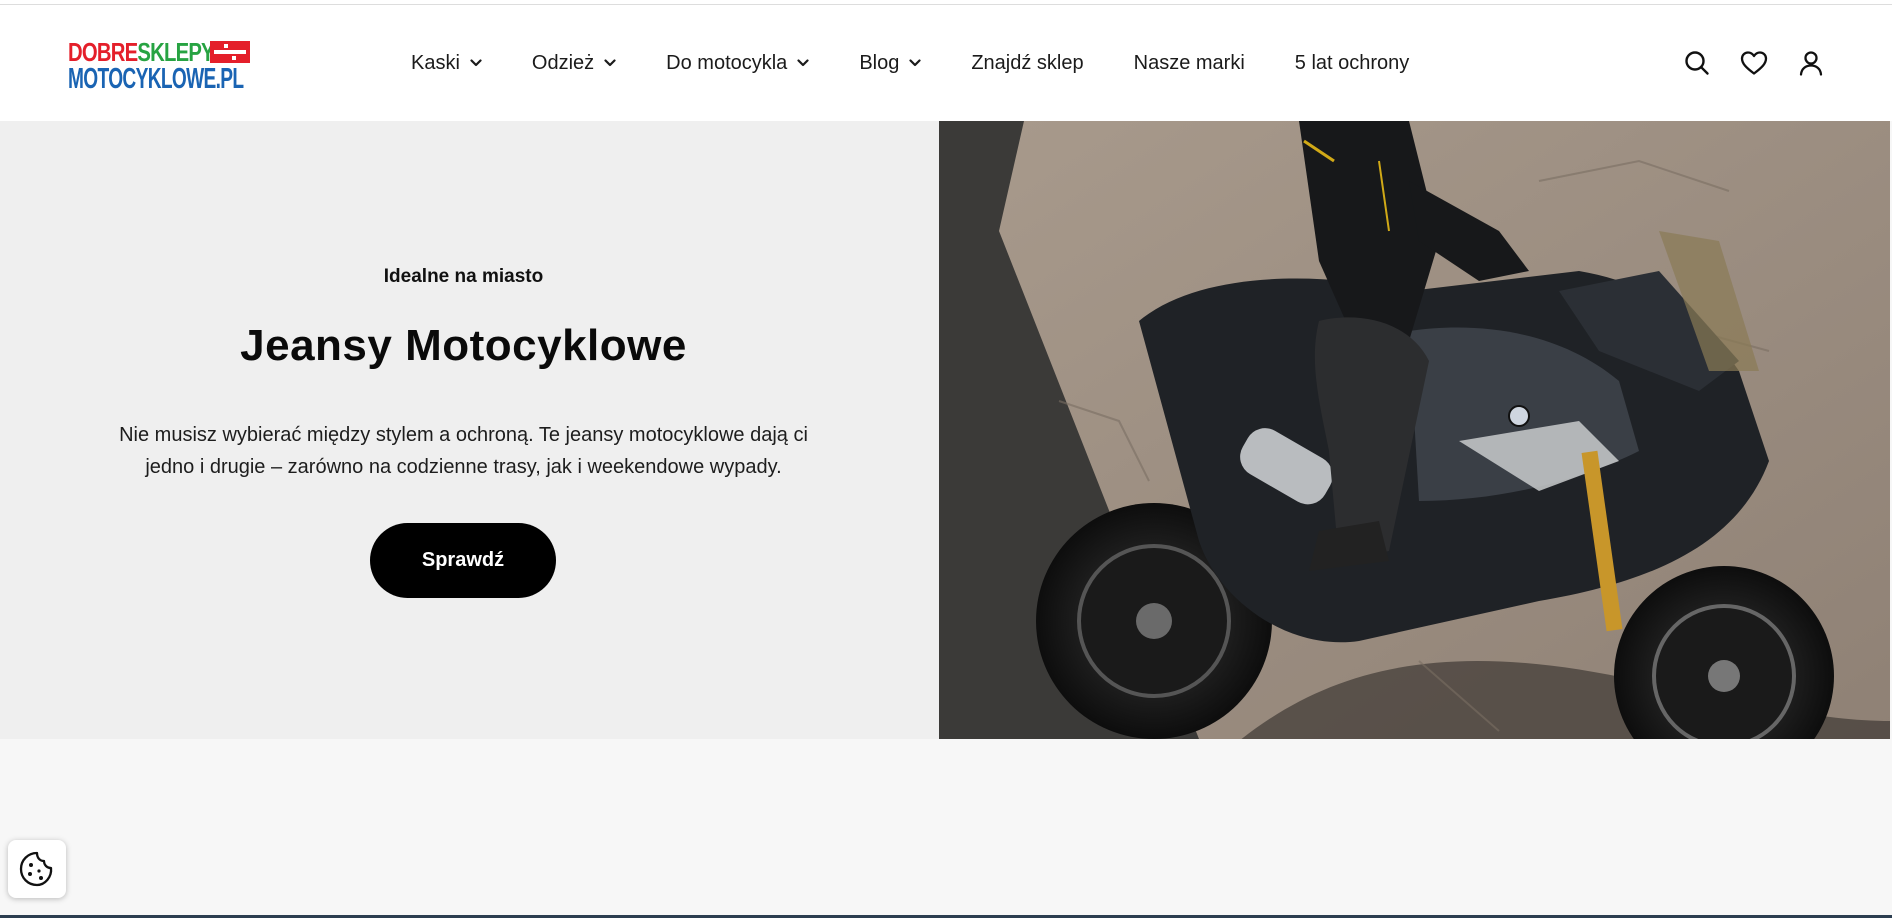 The image size is (1892, 918). I want to click on nav-item-label: Odzież, so click(563, 62).